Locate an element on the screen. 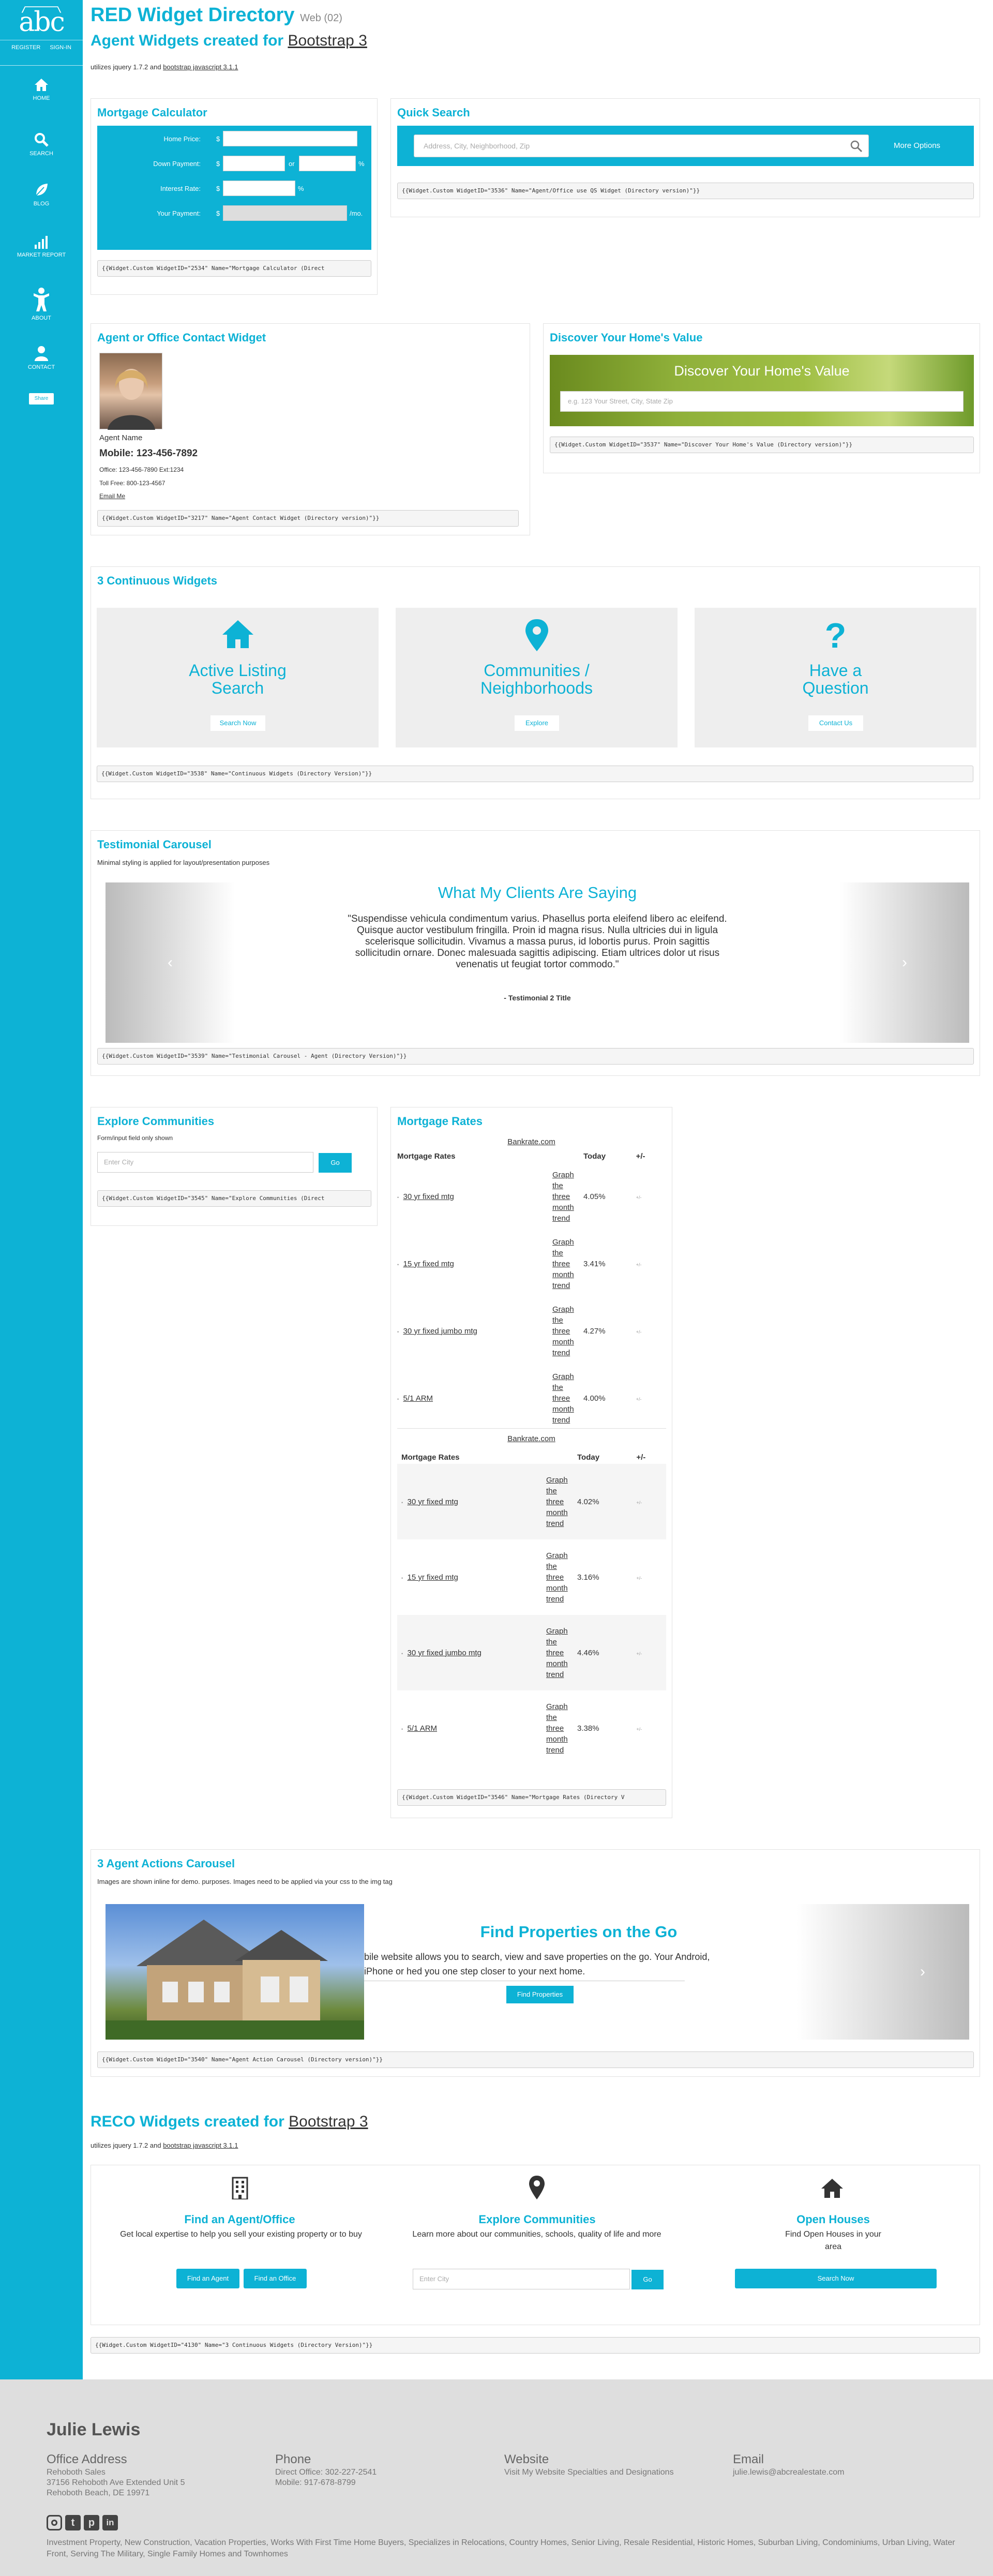  nav-blog: BLOG is located at coordinates (42, 194).